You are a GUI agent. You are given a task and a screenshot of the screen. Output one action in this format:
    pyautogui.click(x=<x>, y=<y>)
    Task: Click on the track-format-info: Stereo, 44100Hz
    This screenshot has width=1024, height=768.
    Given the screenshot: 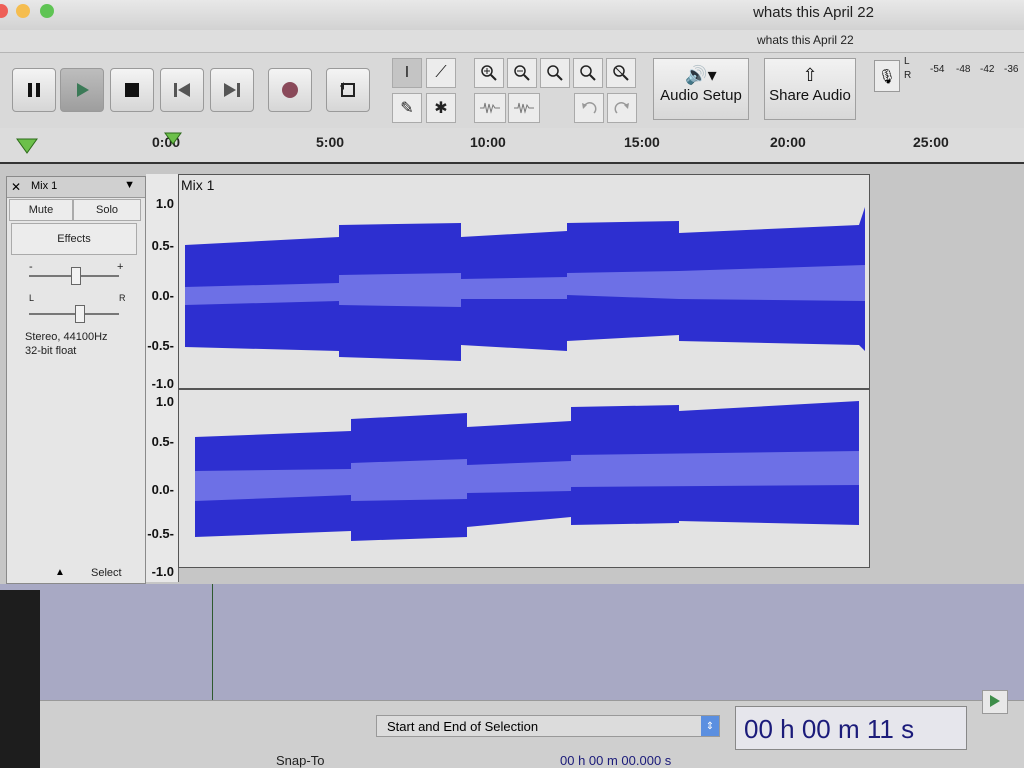 What is the action you would take?
    pyautogui.click(x=66, y=337)
    